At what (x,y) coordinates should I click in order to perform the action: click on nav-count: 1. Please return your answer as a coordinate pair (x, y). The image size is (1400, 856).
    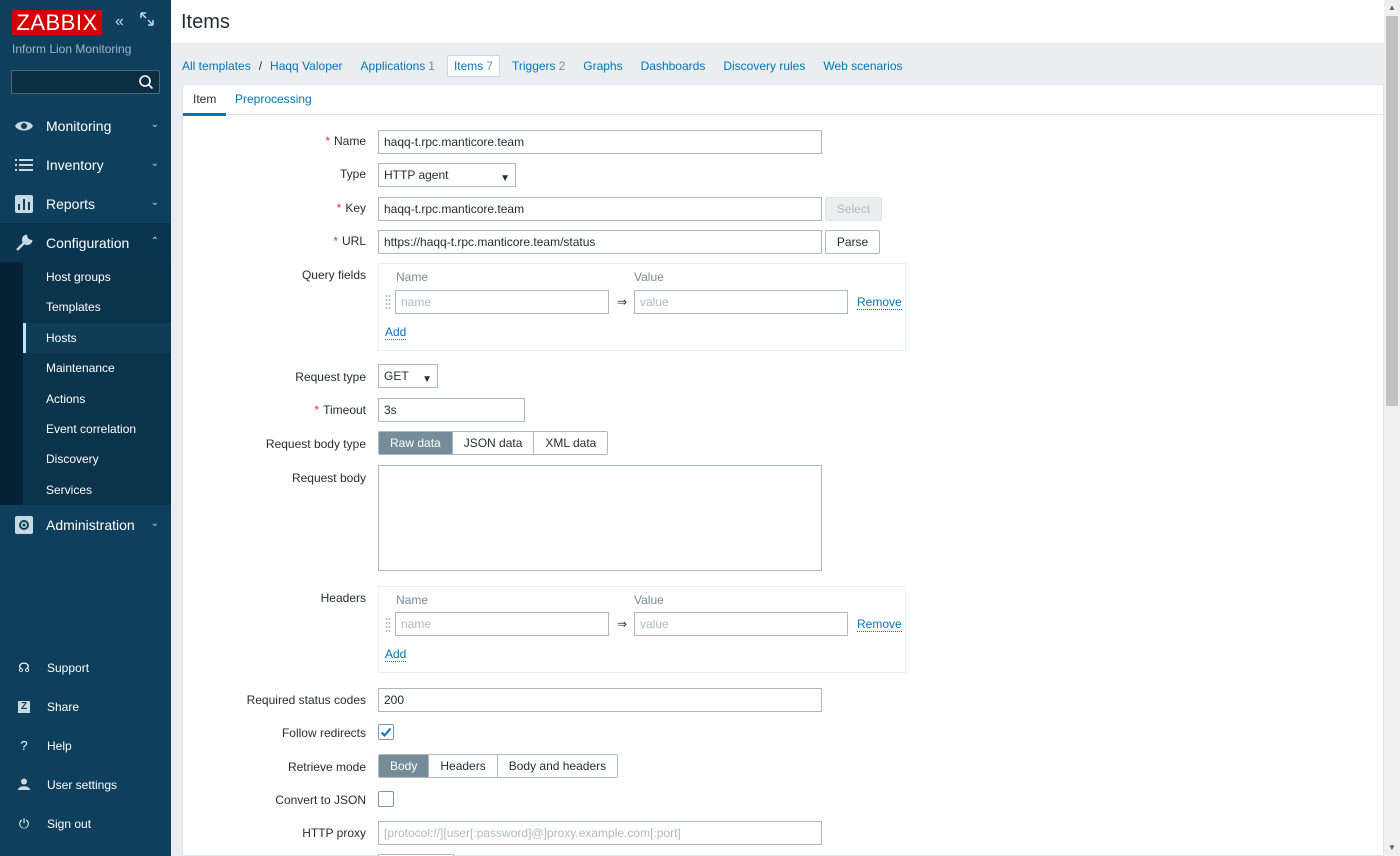
    Looking at the image, I should click on (431, 66).